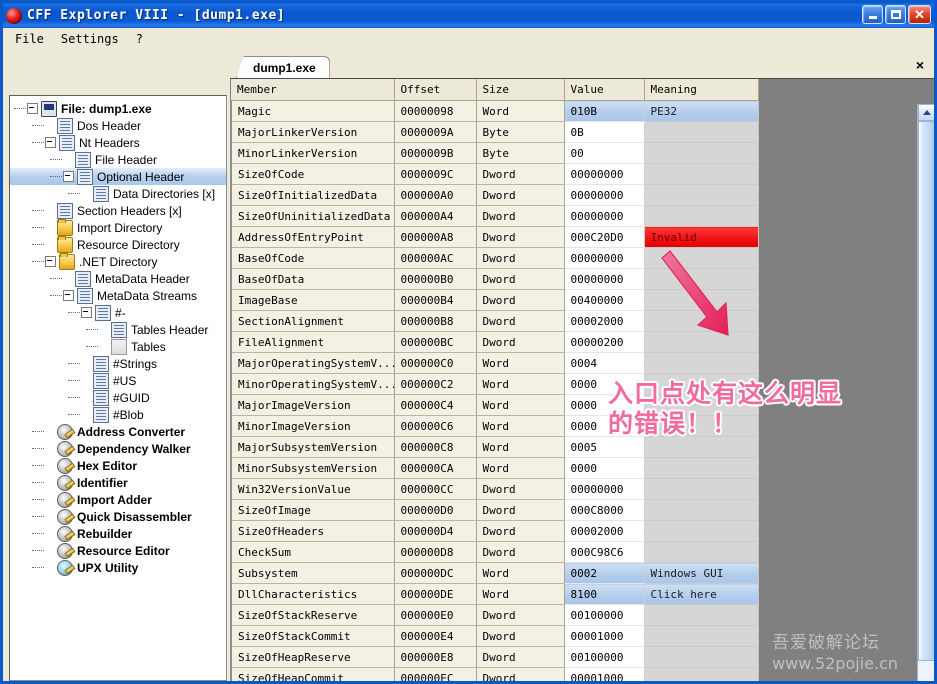 This screenshot has height=684, width=937. Describe the element at coordinates (118, 516) in the screenshot. I see `tree-item-quick-disassembler: Quick Disassembler` at that location.